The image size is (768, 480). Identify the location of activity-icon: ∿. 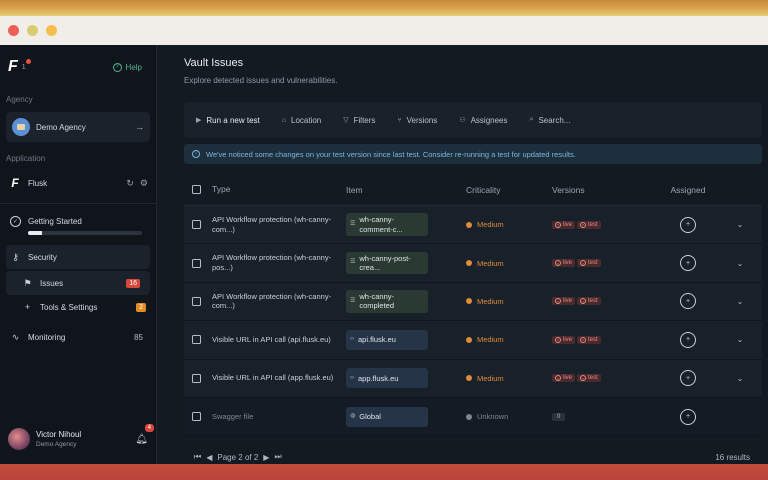
(15, 336).